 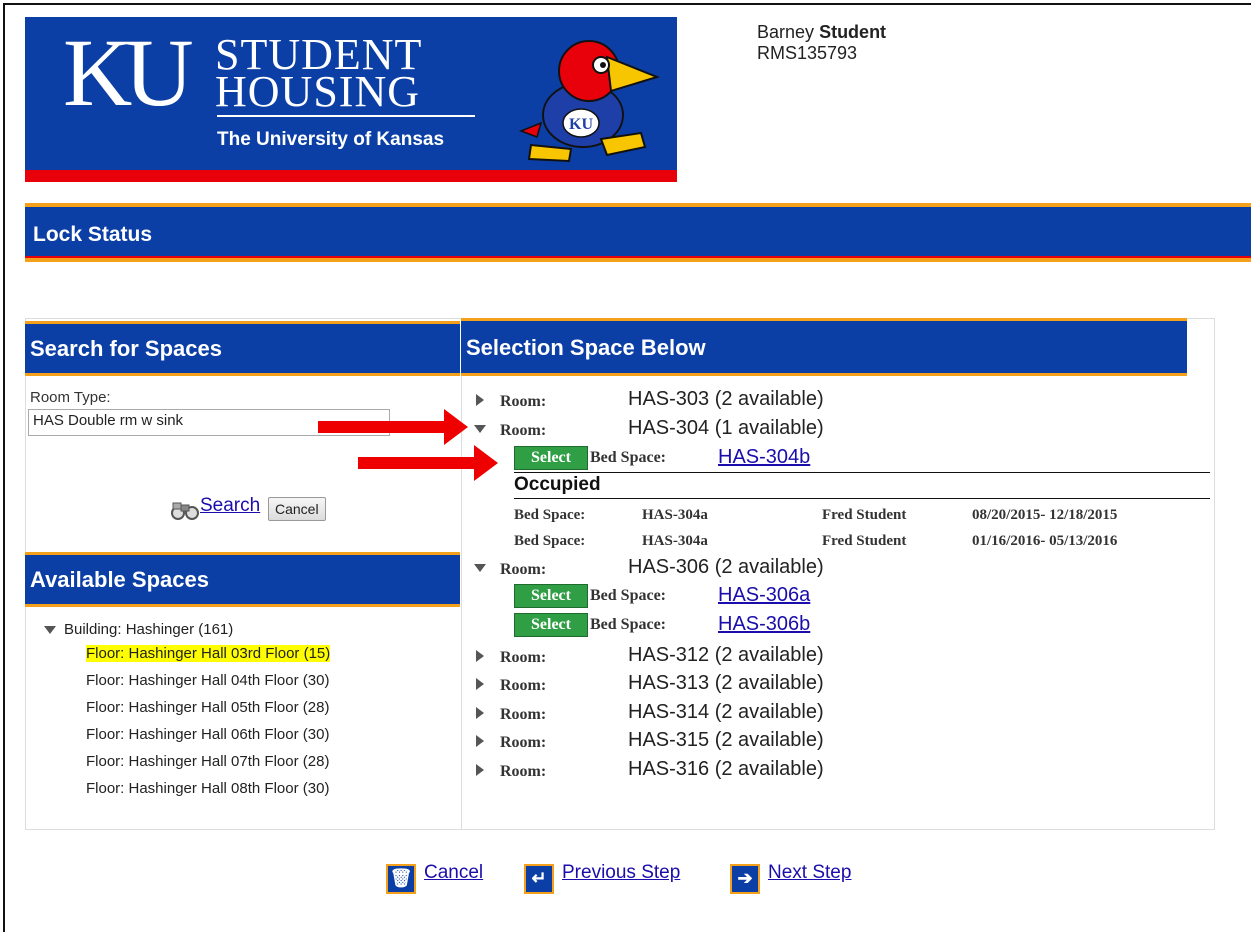 What do you see at coordinates (297, 509) in the screenshot?
I see `search-cancel-button: Cancel` at bounding box center [297, 509].